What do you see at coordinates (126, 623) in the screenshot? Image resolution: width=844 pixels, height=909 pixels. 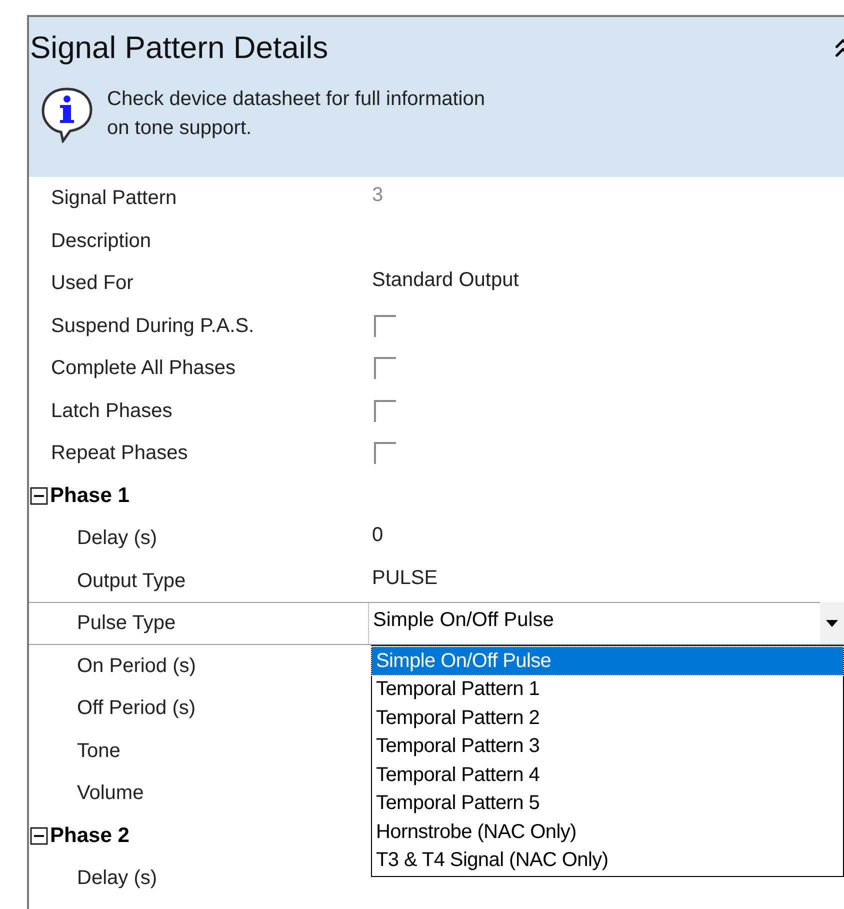 I see `property-label: Pulse Type` at bounding box center [126, 623].